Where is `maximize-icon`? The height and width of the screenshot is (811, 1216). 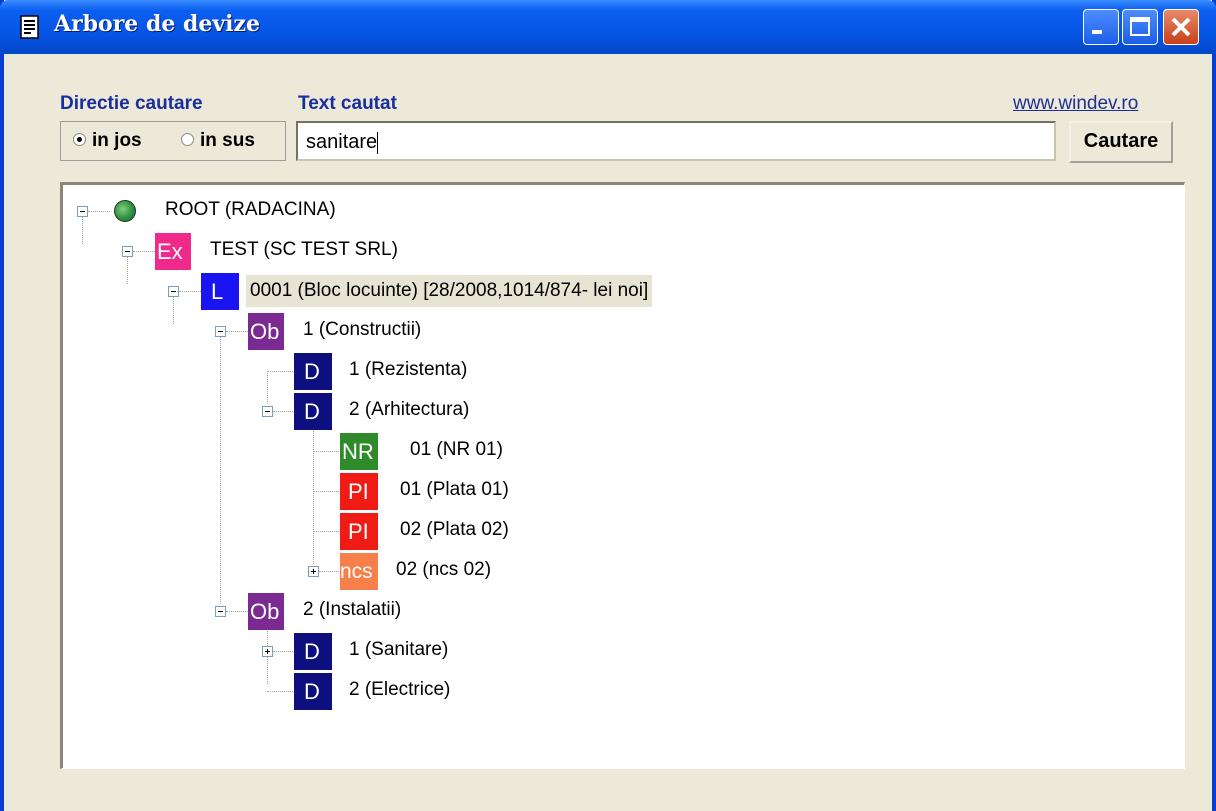
maximize-icon is located at coordinates (1140, 26).